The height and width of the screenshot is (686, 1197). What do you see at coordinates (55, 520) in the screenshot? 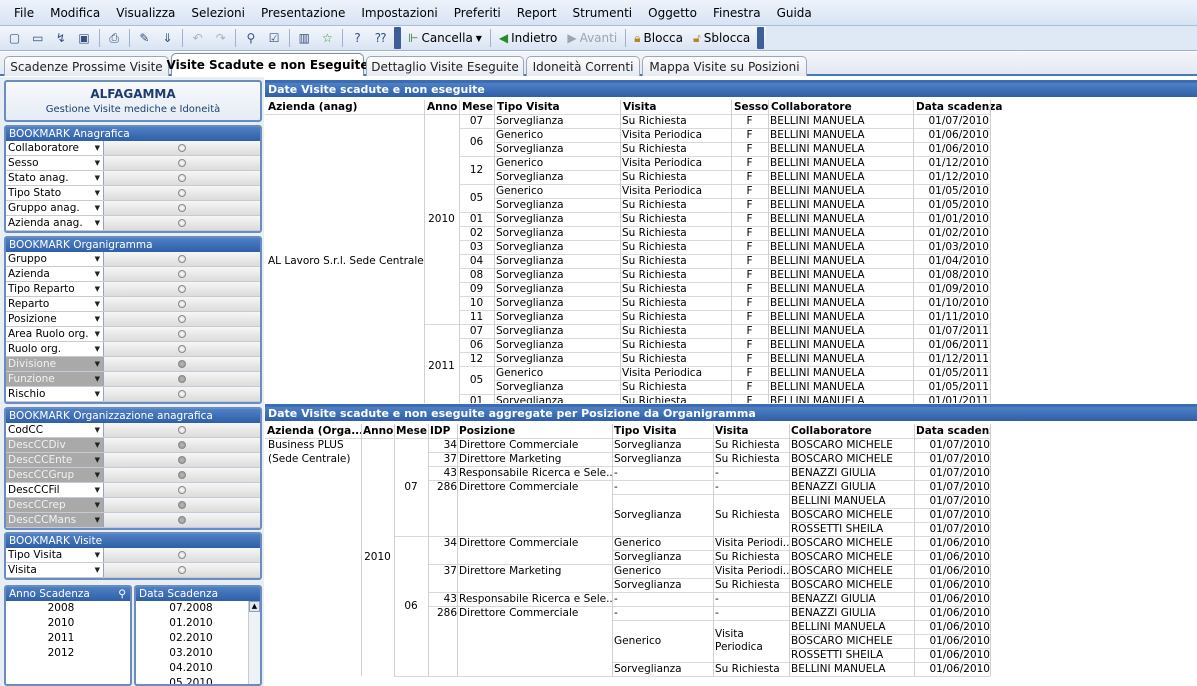
I see `bookmark-field: DescCCMans ▼` at bounding box center [55, 520].